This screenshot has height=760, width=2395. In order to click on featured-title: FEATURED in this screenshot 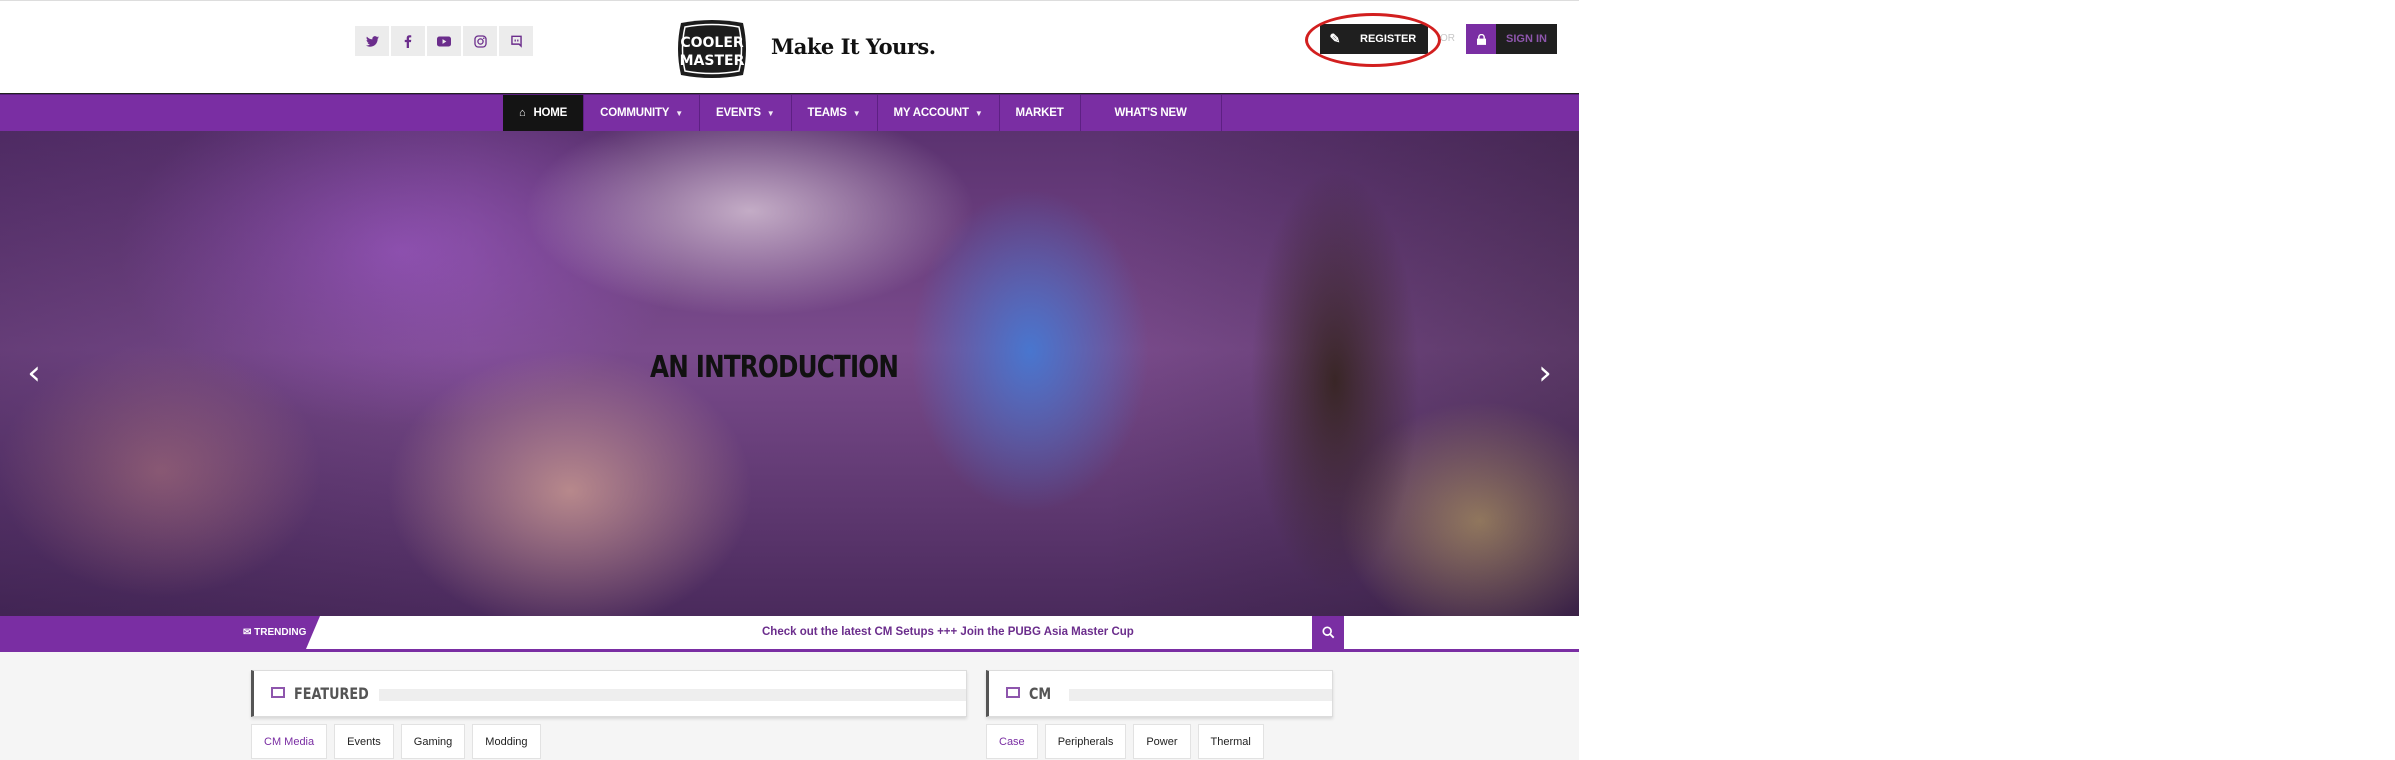, I will do `click(331, 693)`.